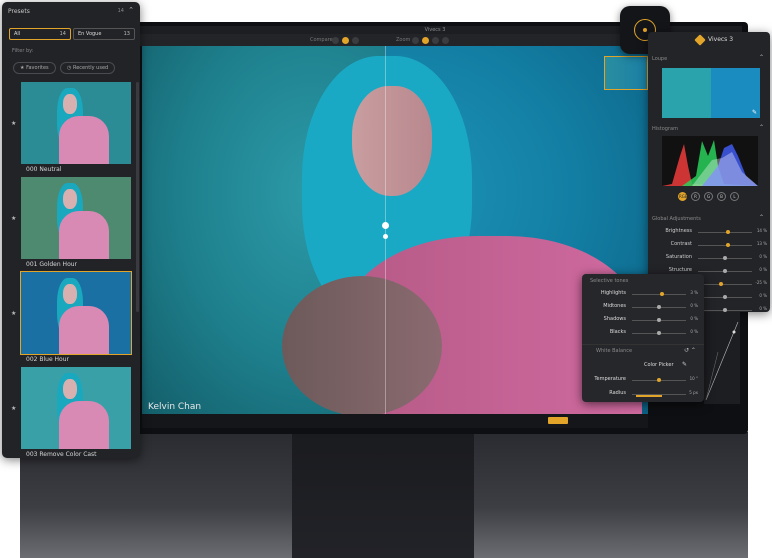  I want to click on adjustment-row: Brightness 14 %, so click(709, 233).